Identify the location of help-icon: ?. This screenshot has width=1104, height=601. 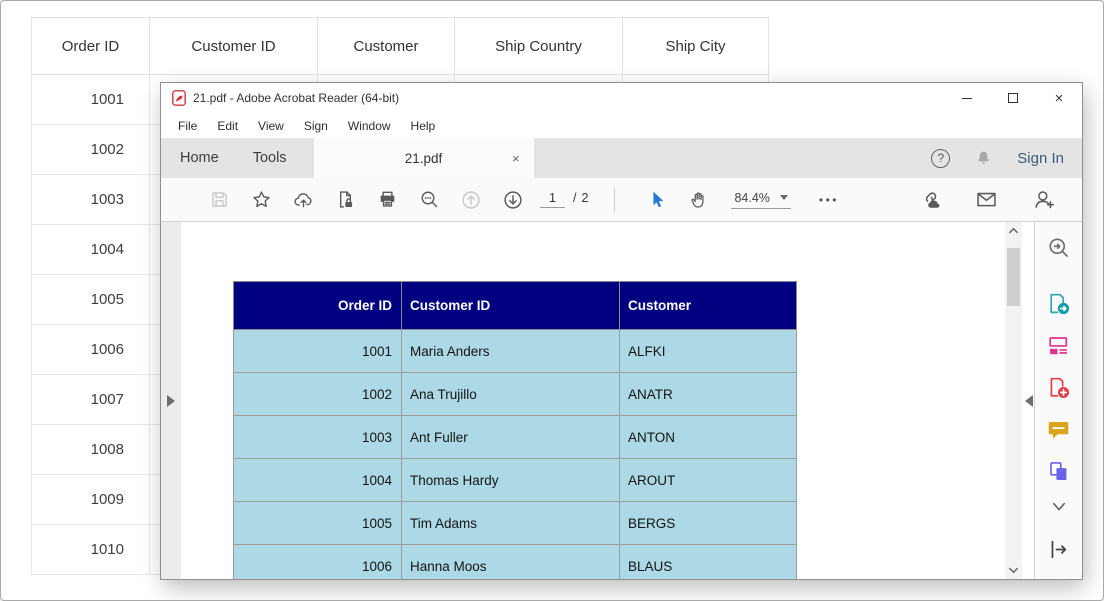
(941, 158).